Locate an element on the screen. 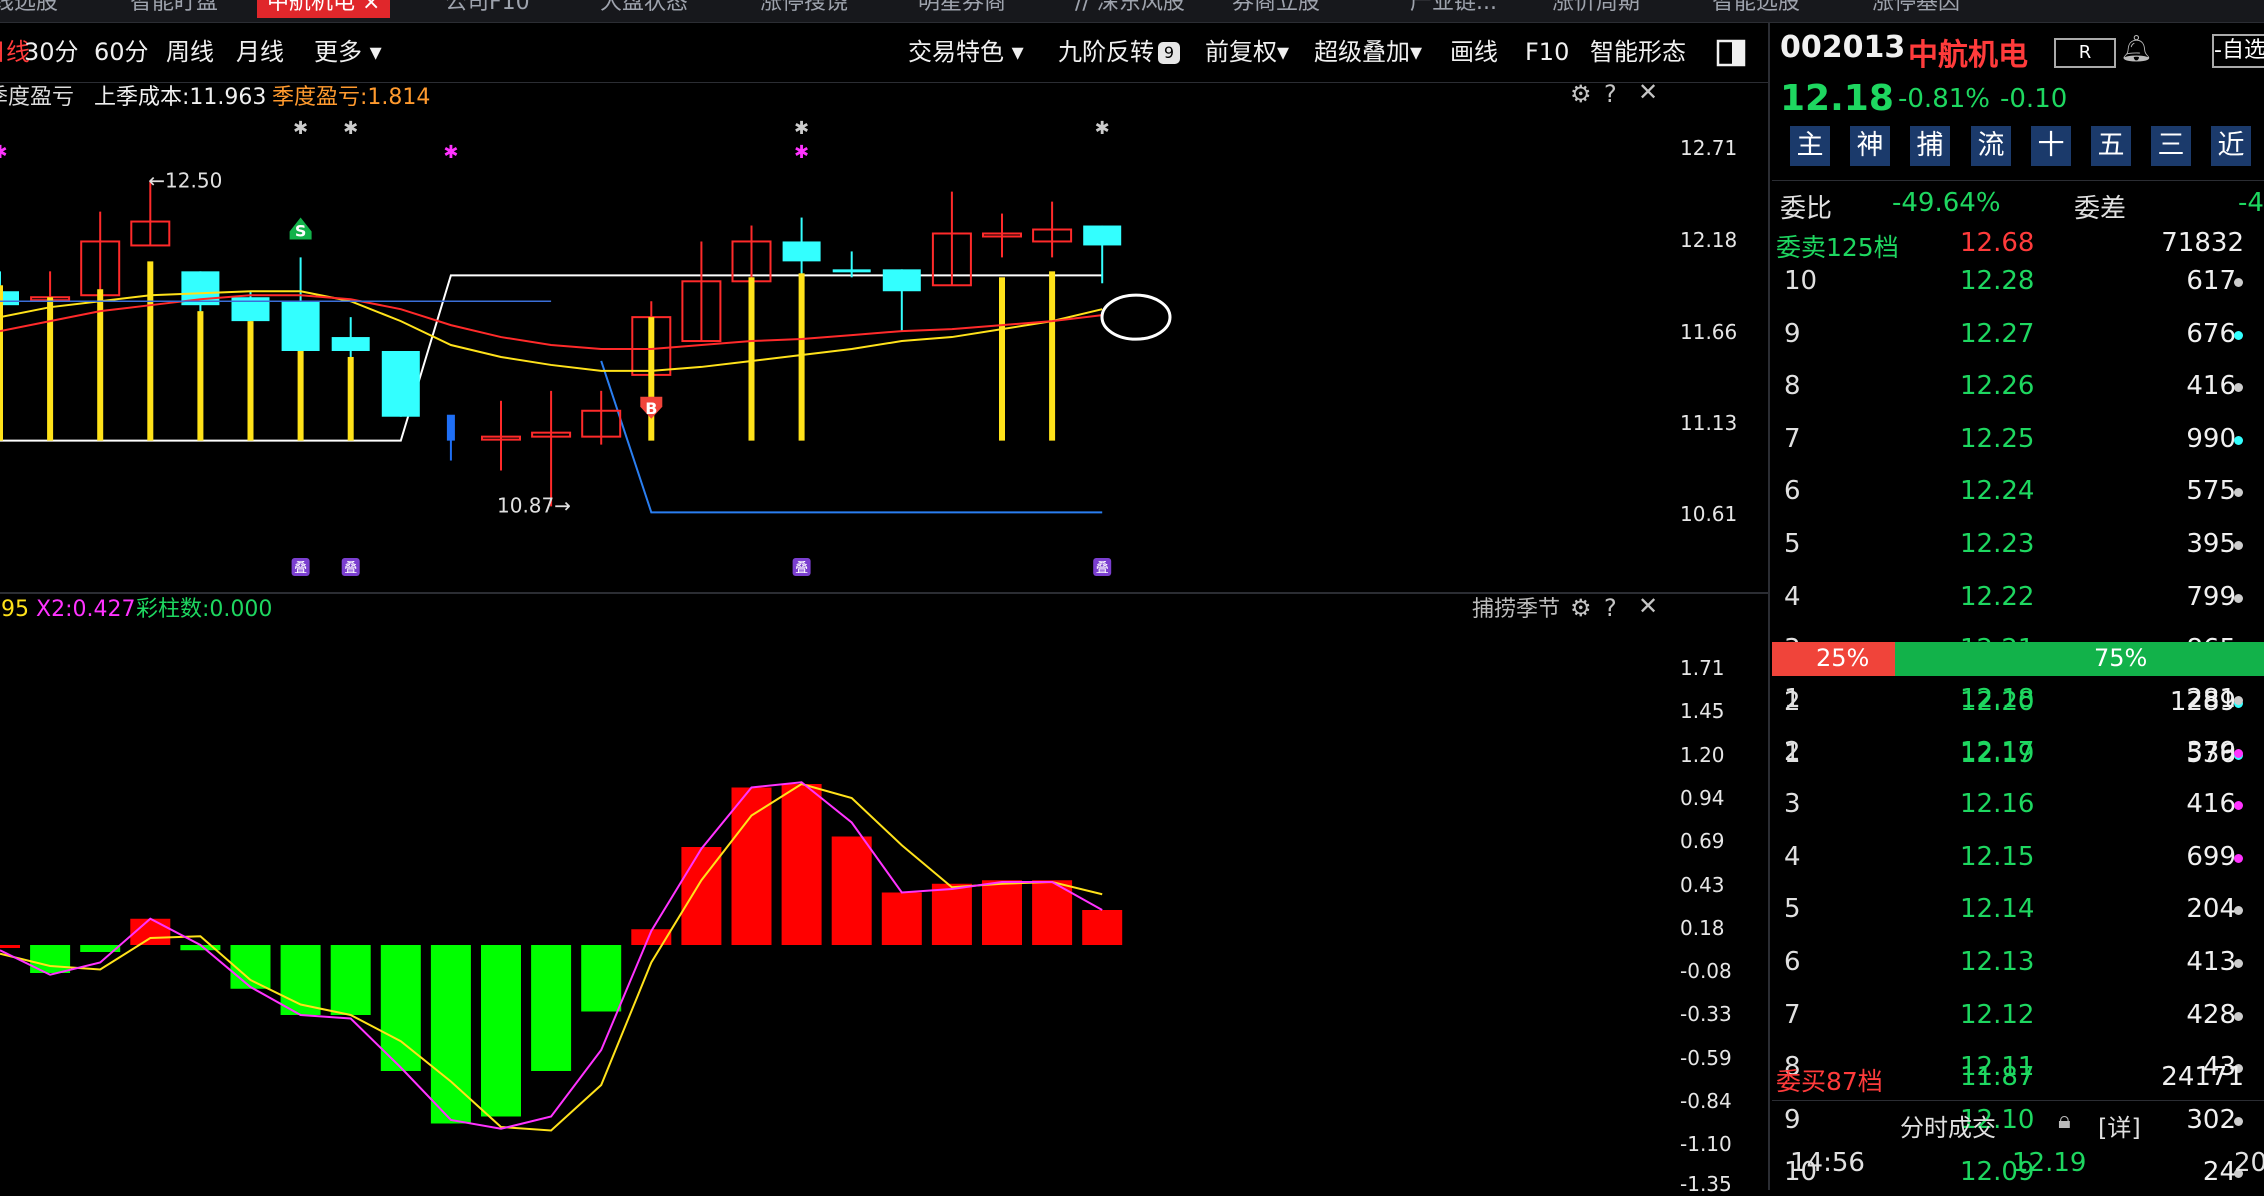 The width and height of the screenshot is (2264, 1196). sub-indicator-title: 捕捞季节 is located at coordinates (1516, 609).